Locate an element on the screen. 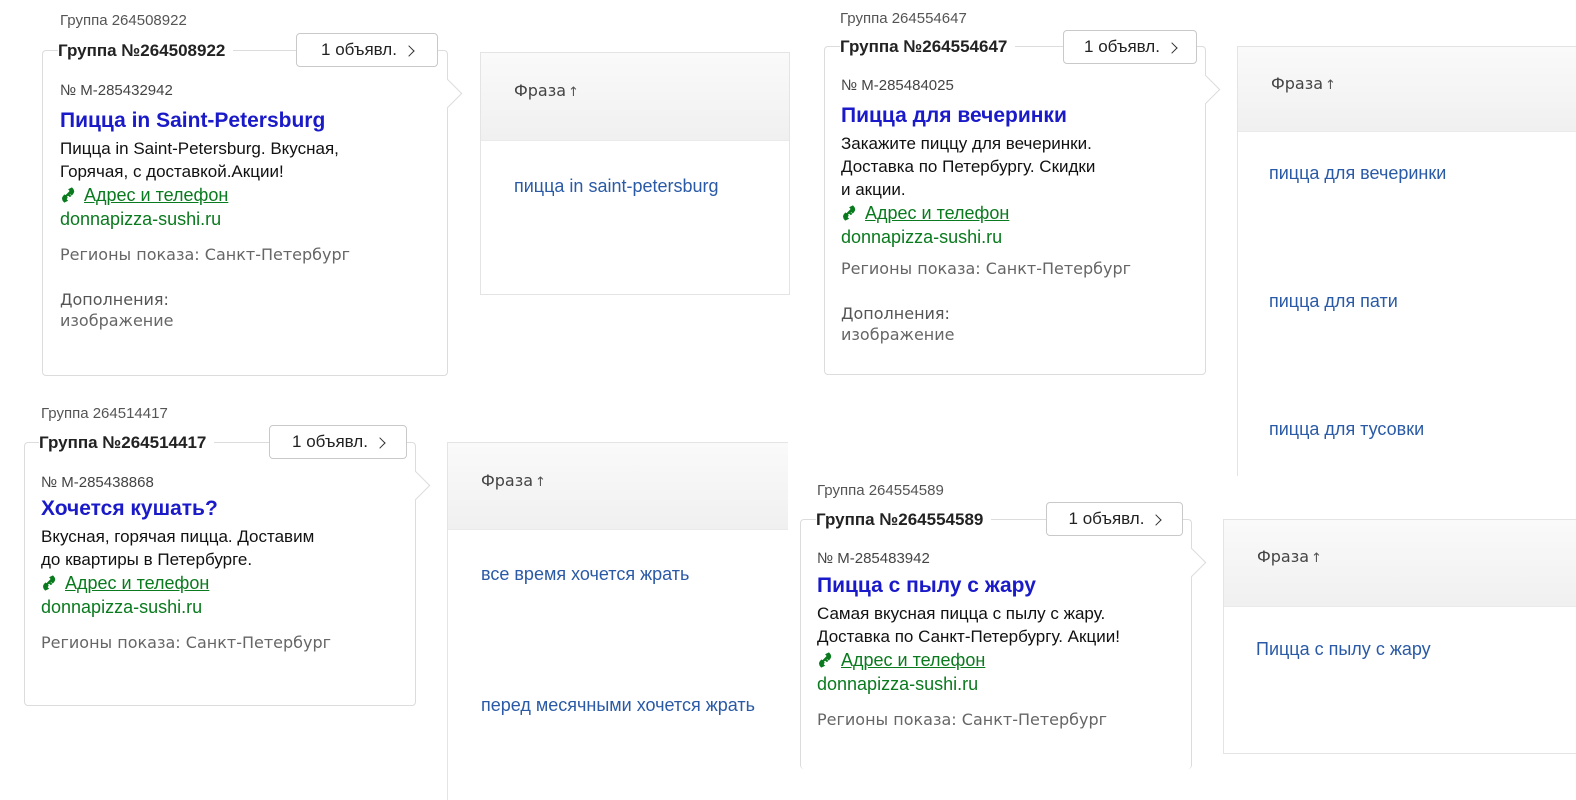 The width and height of the screenshot is (1576, 800). ad-text-line: Вкусная, горячая пицца. Доставим is located at coordinates (178, 536).